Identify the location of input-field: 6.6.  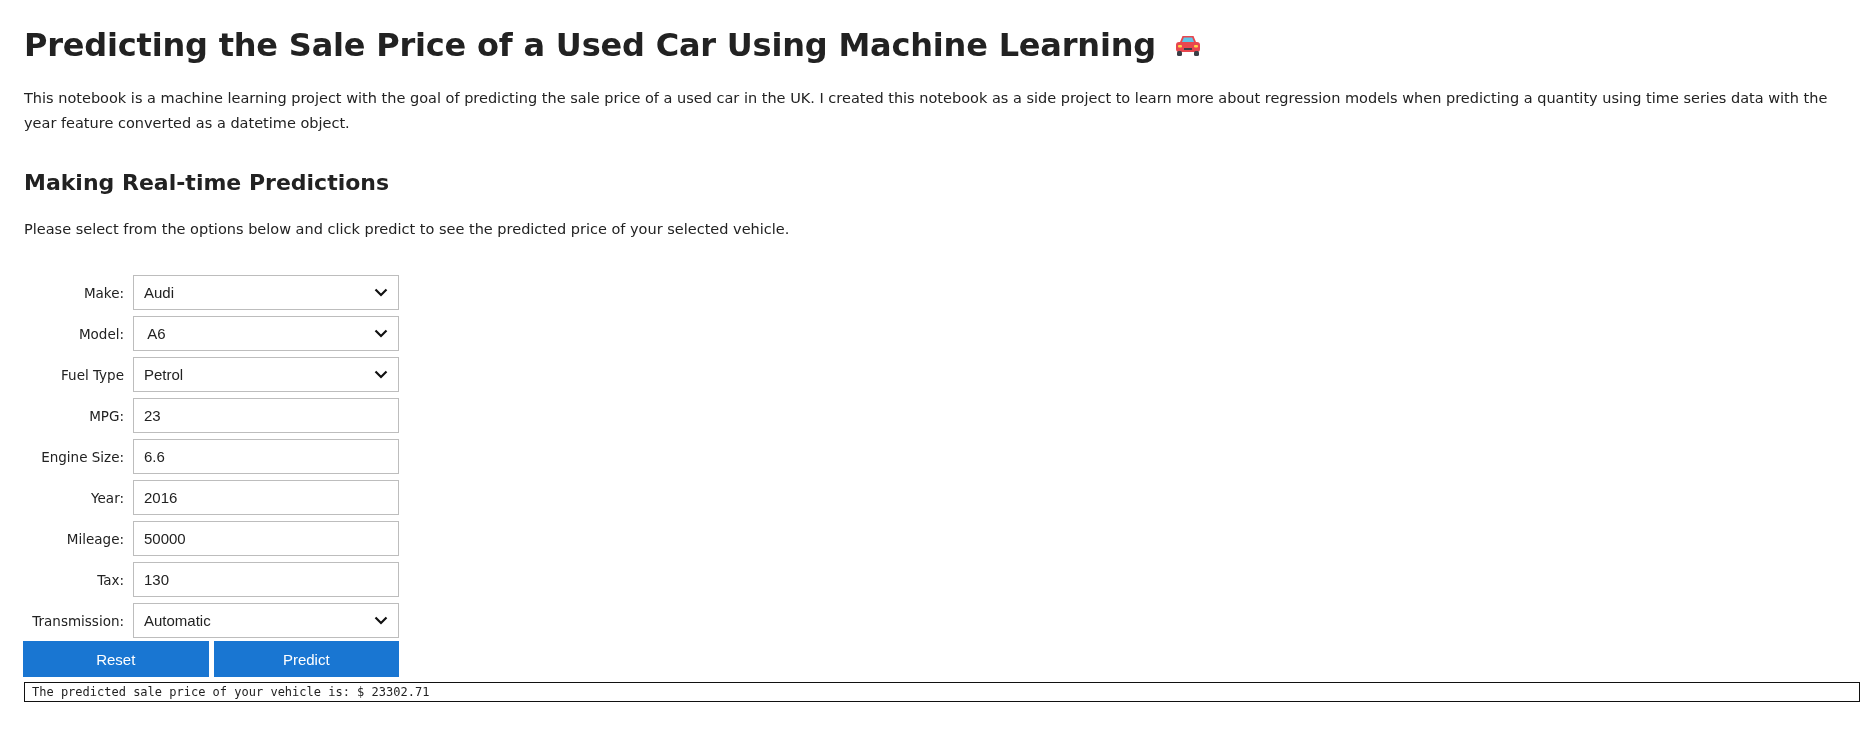
(266, 456).